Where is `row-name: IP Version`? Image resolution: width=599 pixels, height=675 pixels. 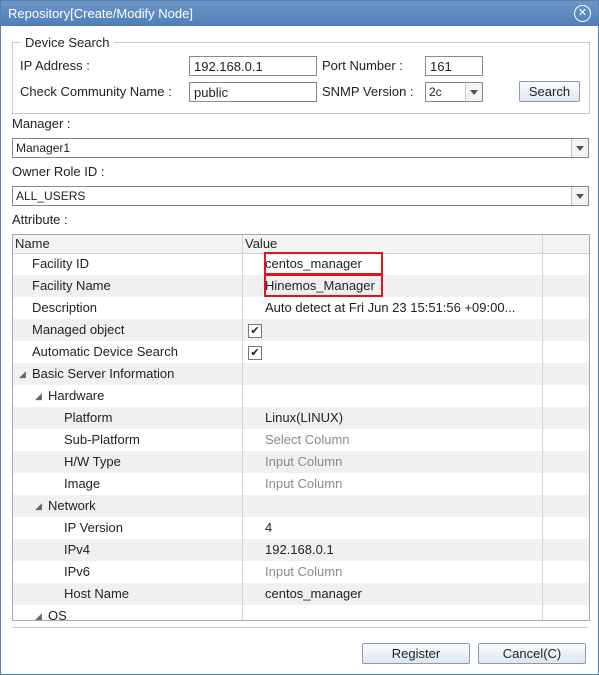 row-name: IP Version is located at coordinates (94, 527).